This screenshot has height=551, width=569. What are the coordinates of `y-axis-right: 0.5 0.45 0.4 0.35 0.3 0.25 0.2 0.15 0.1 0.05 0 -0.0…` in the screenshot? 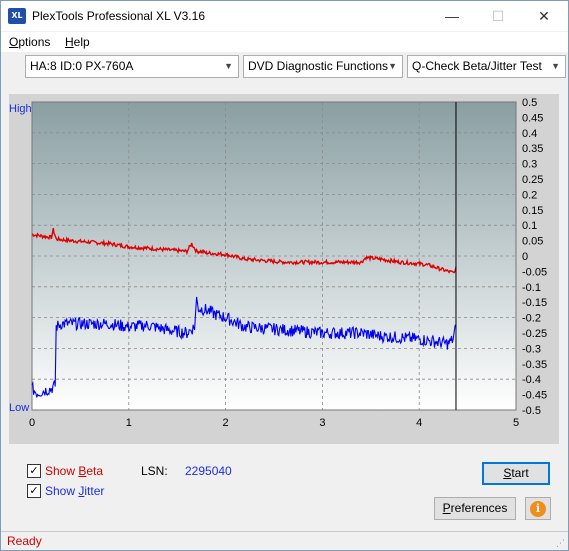 It's located at (534, 257).